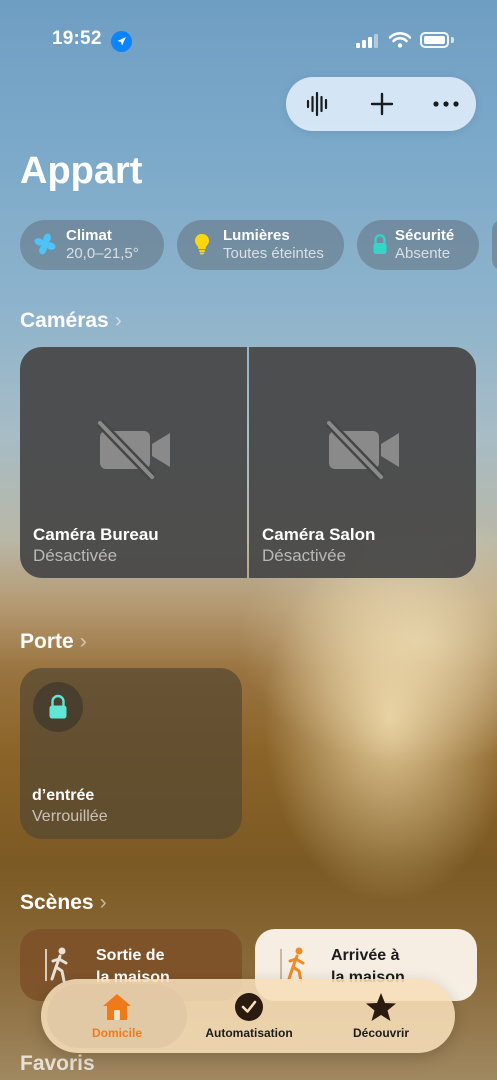 The height and width of the screenshot is (1080, 497). What do you see at coordinates (249, 1007) in the screenshot?
I see `clock-check-icon` at bounding box center [249, 1007].